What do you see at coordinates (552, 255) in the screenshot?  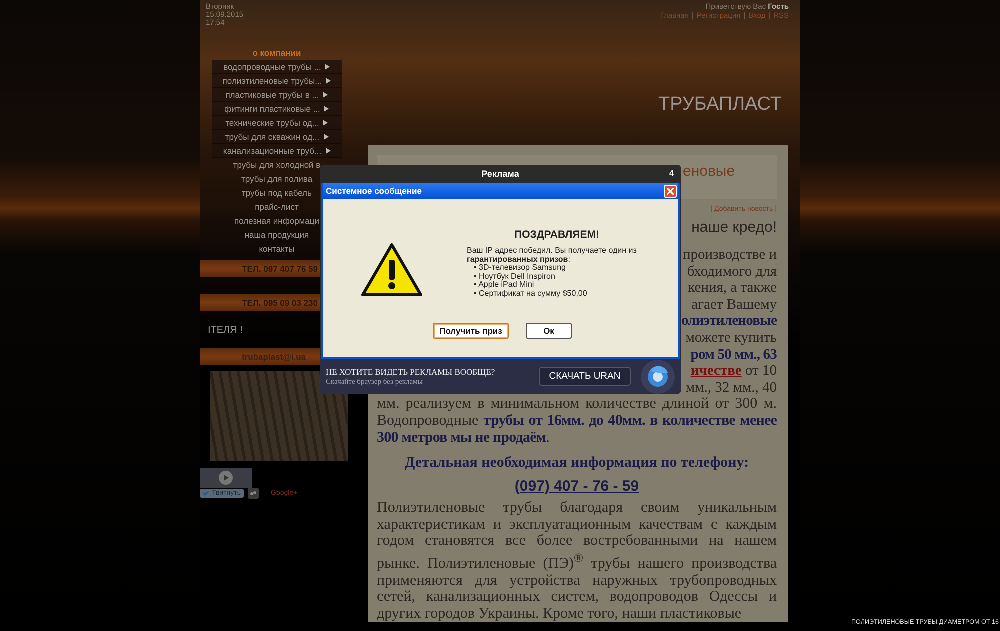 I see `dialog-message: Ваш IP адрес победил. Вы получаете один из гарантированных призов:` at bounding box center [552, 255].